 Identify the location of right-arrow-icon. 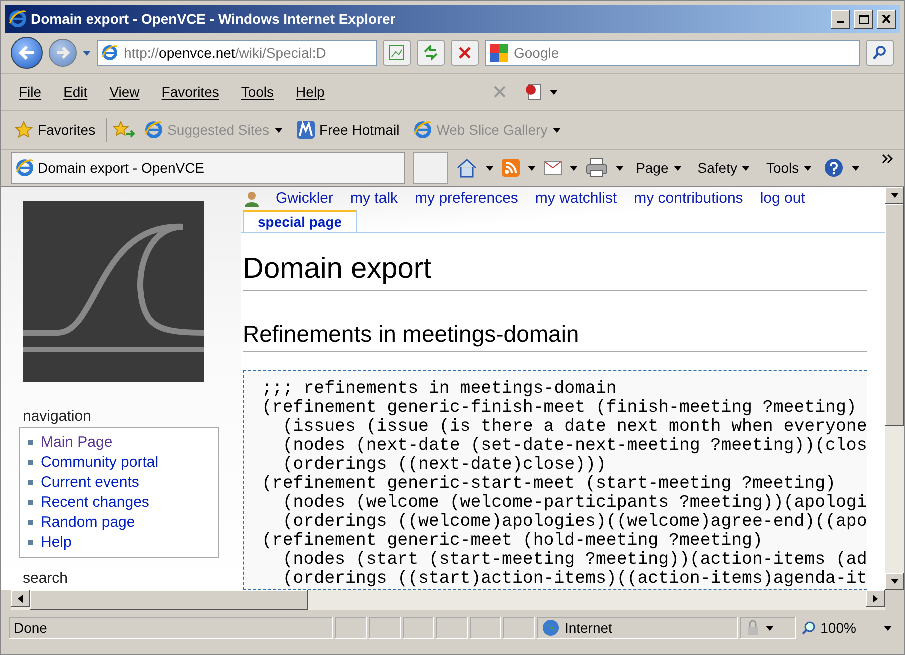
(875, 598).